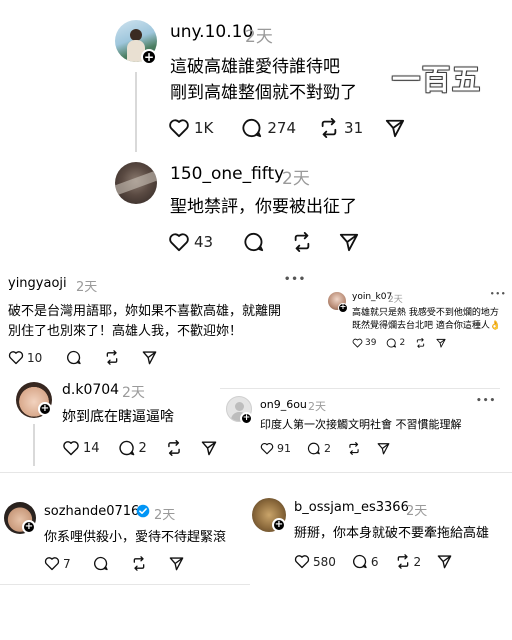 This screenshot has width=512, height=640. Describe the element at coordinates (81, 448) in the screenshot. I see `like-button: 14` at that location.